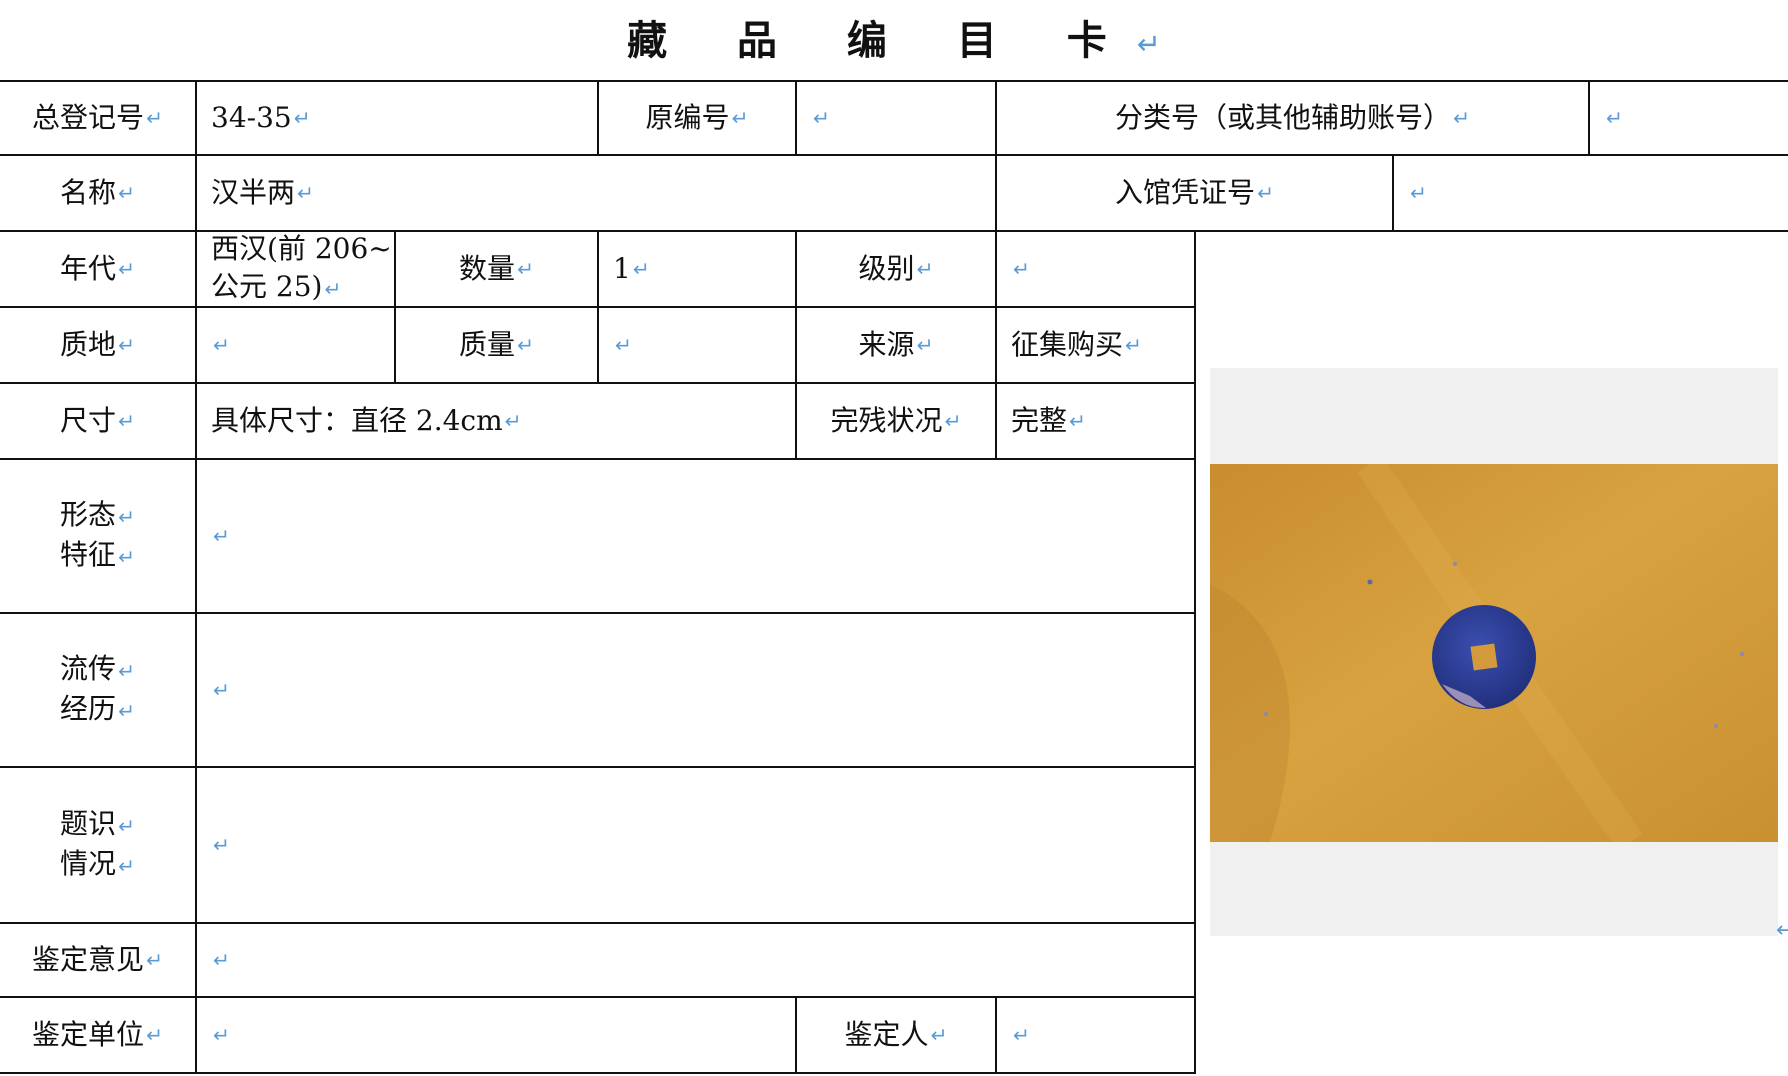 The width and height of the screenshot is (1788, 1076). Describe the element at coordinates (1095, 269) in the screenshot. I see `grade-value: ↵` at that location.